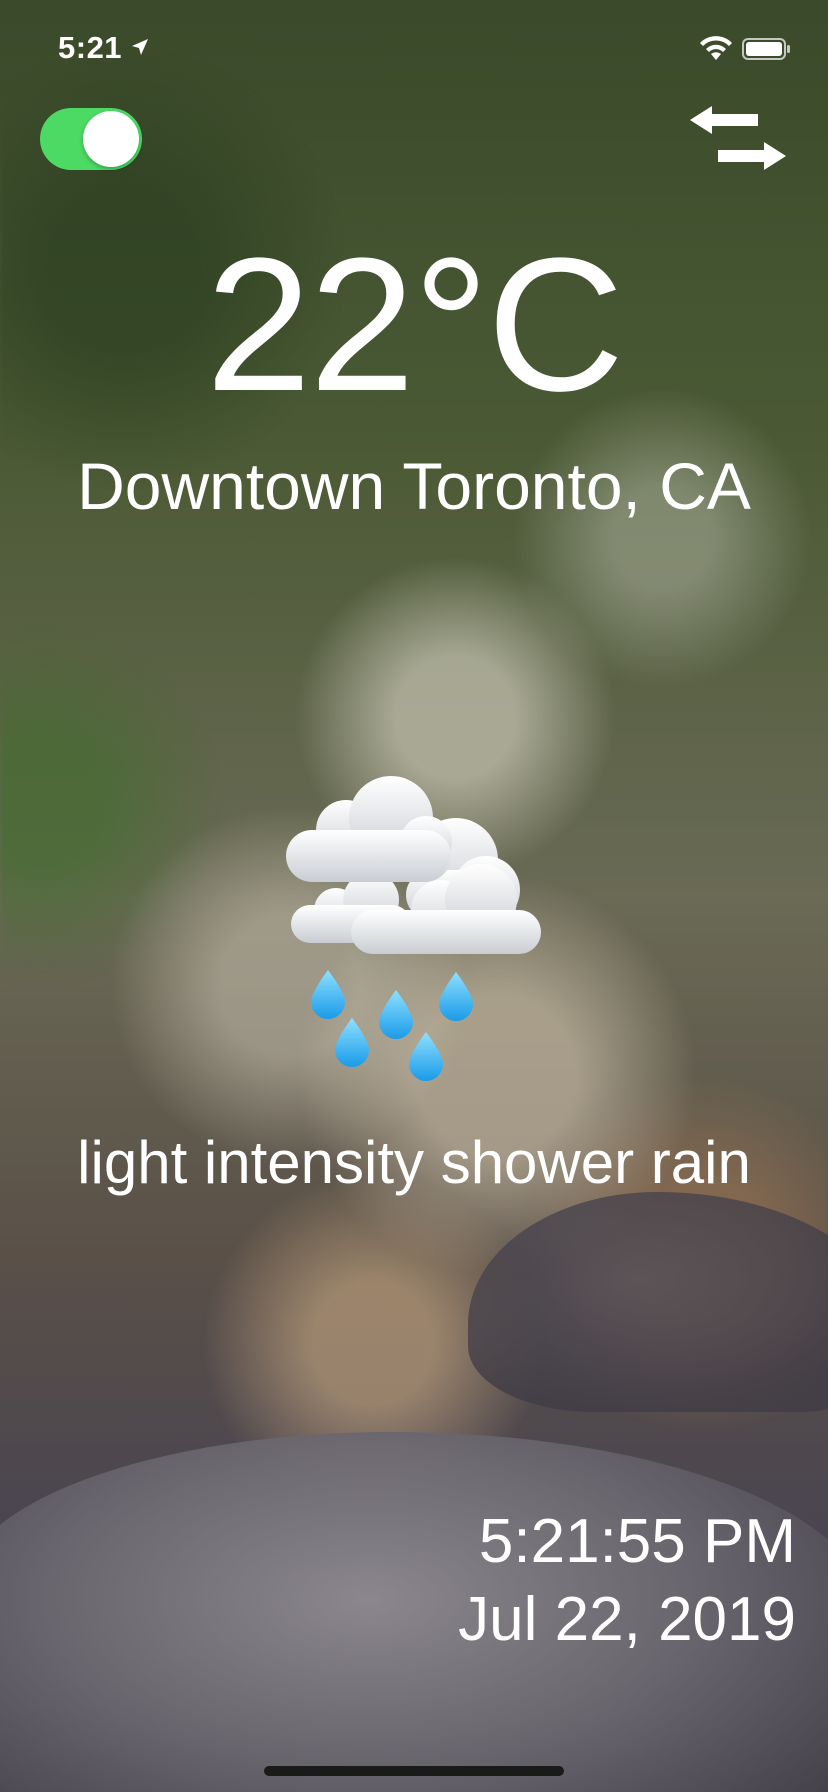 This screenshot has width=828, height=1792. I want to click on toggle-knob, so click(111, 139).